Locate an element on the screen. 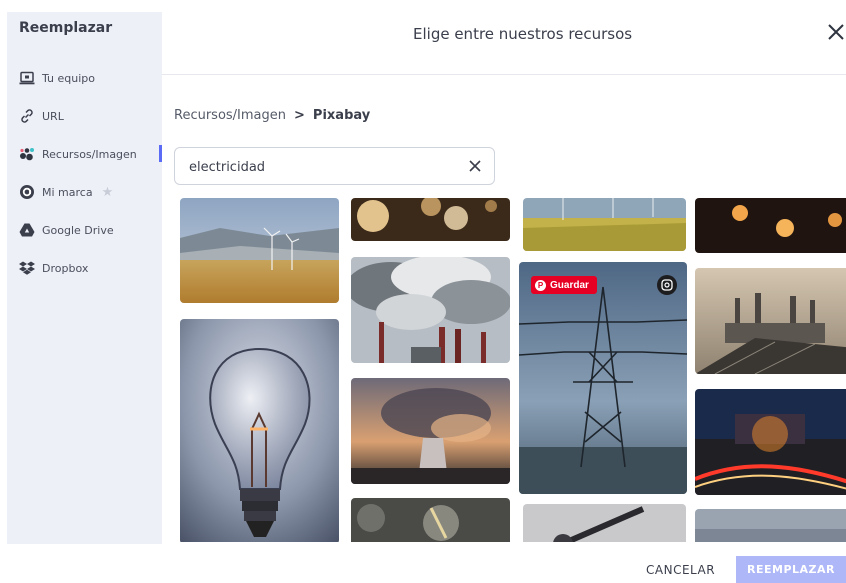 The width and height of the screenshot is (846, 583). sidebar-item-label: Google Drive is located at coordinates (78, 230).